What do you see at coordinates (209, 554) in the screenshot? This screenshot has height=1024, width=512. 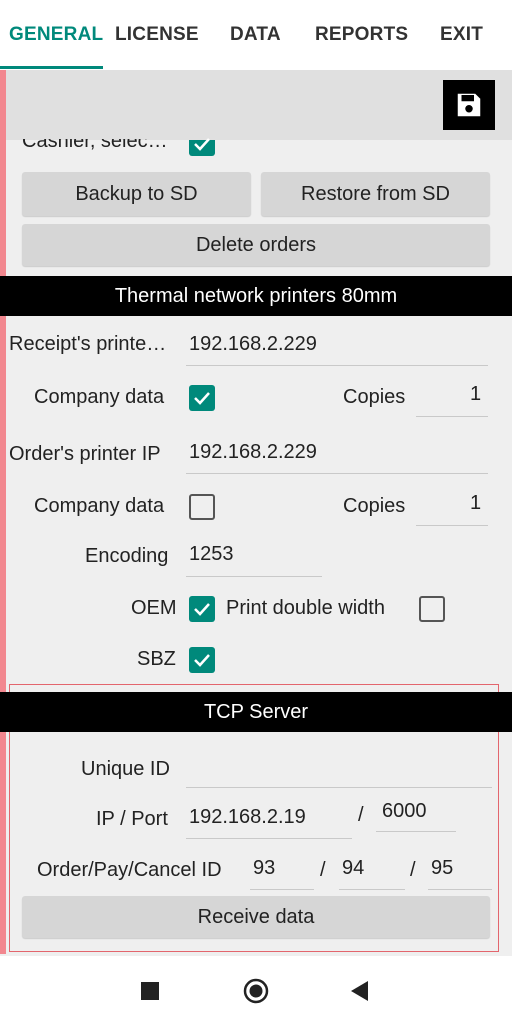 I see `encoding-input: 1253` at bounding box center [209, 554].